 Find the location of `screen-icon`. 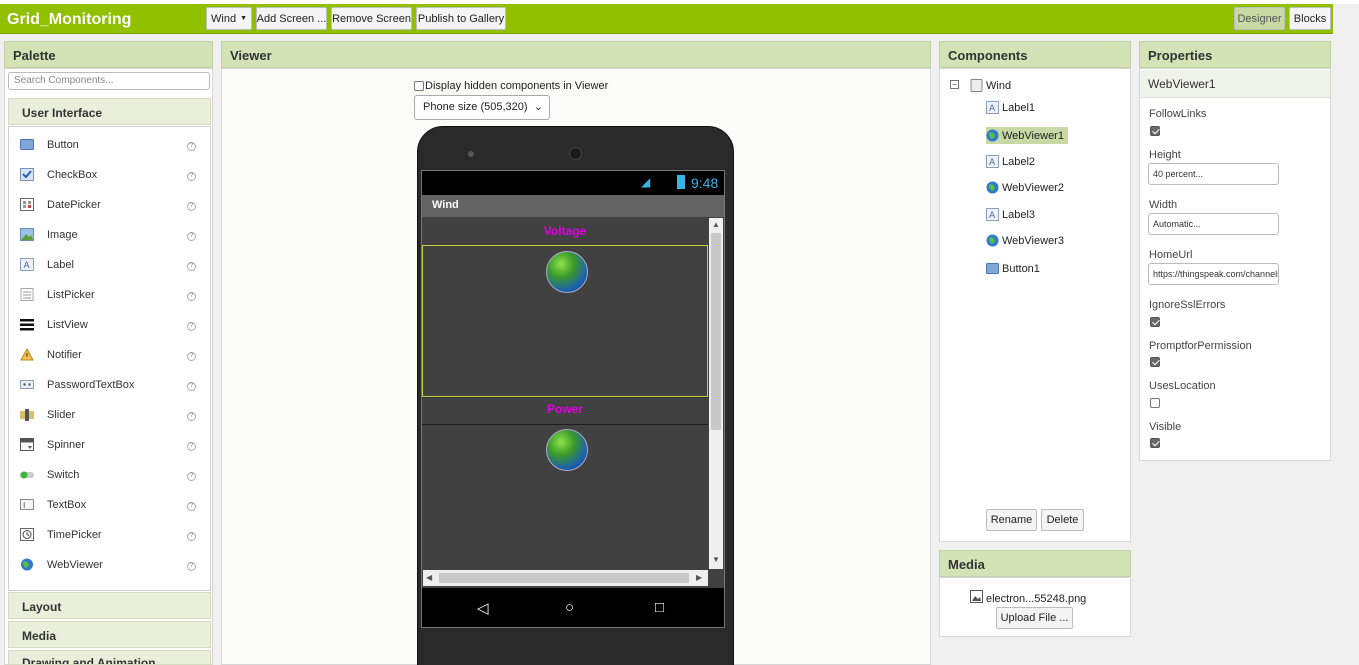

screen-icon is located at coordinates (976, 85).